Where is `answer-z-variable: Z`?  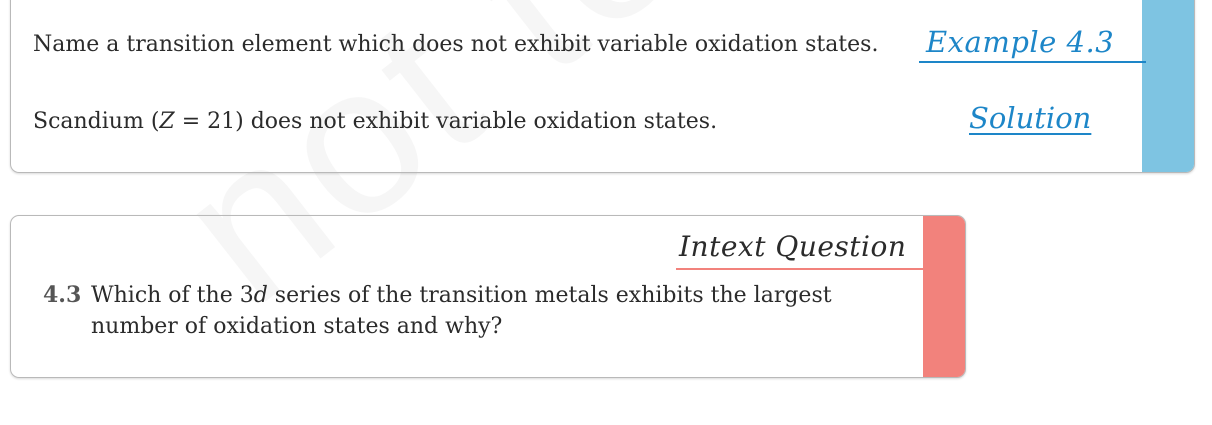 answer-z-variable: Z is located at coordinates (167, 121).